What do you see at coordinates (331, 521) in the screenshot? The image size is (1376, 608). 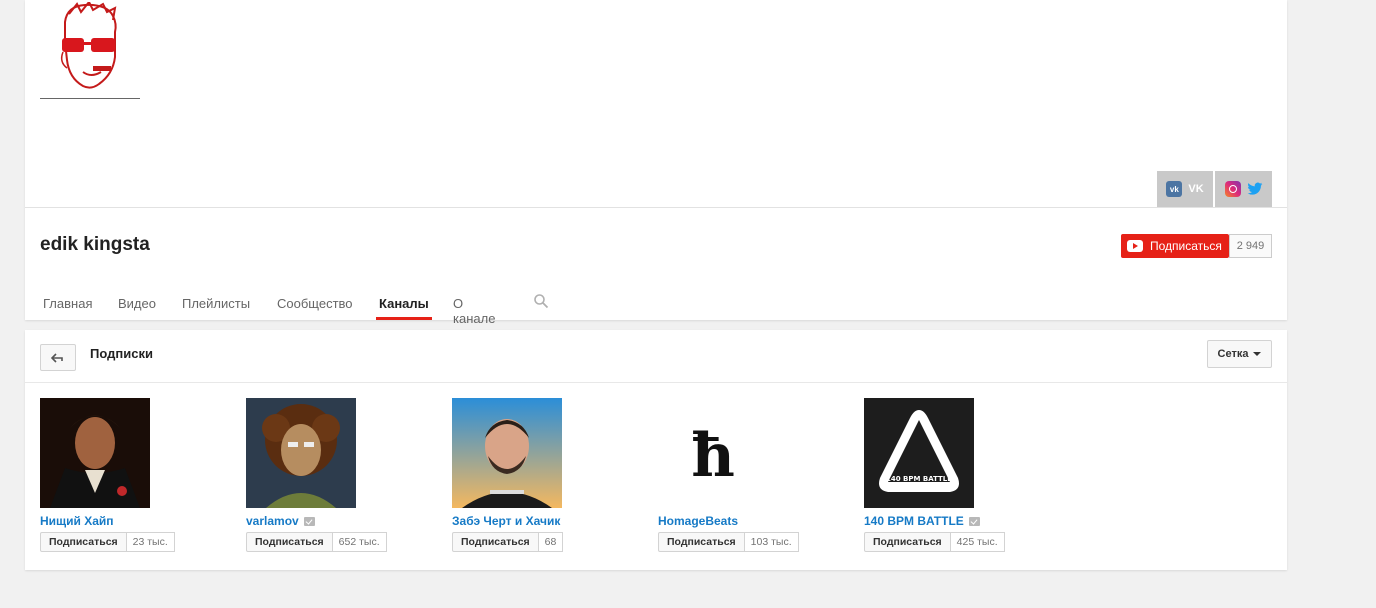 I see `channel-name-link: varlamov` at bounding box center [331, 521].